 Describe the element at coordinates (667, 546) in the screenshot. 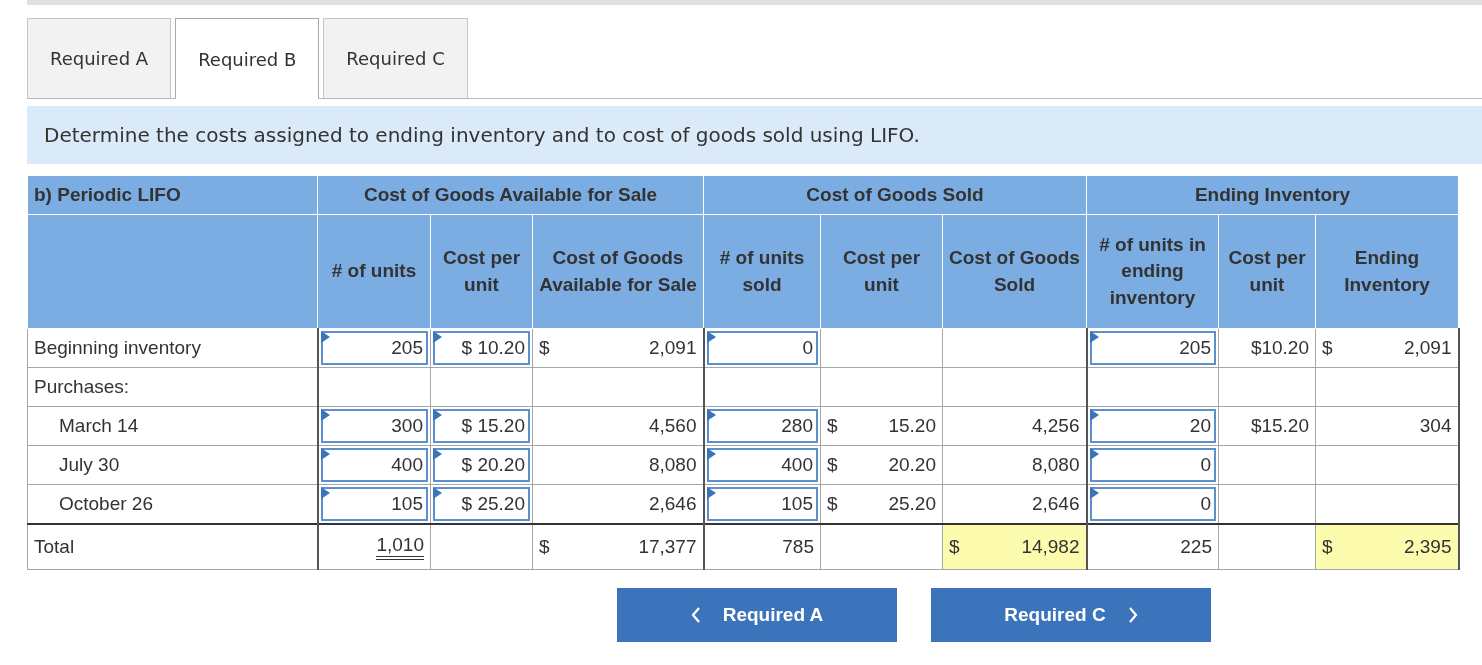

I see `table-cell: 17,377` at that location.